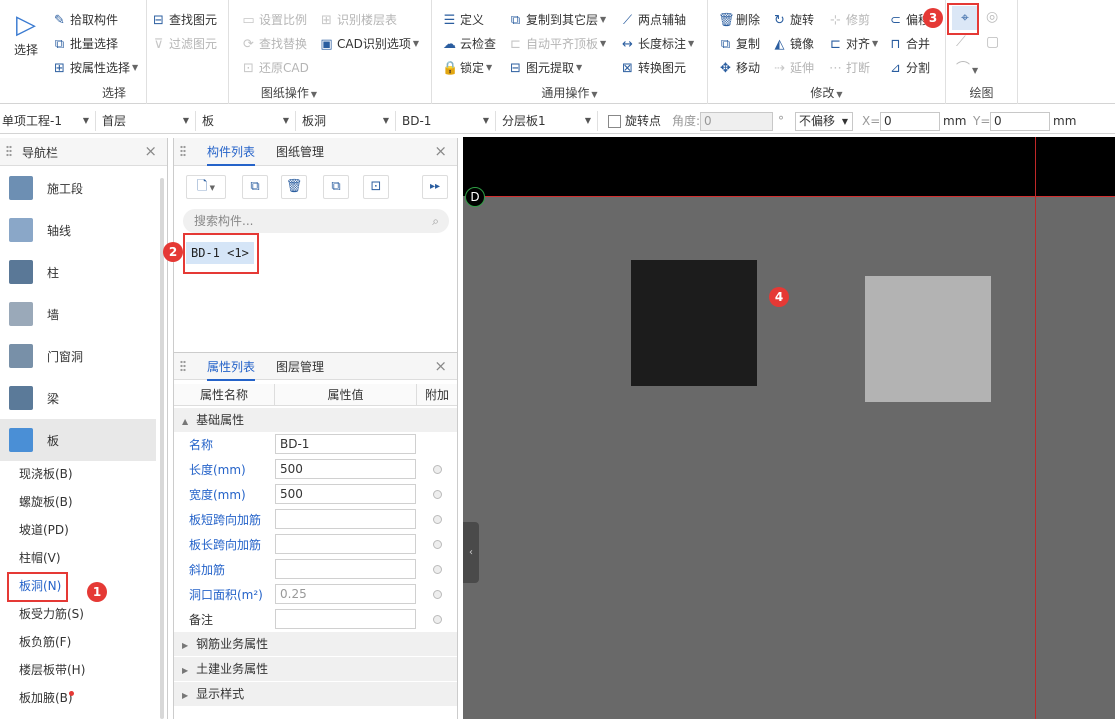 This screenshot has height=719, width=1115. What do you see at coordinates (657, 44) in the screenshot?
I see `length-dimension-button: ↔ 长度标注 ▼` at bounding box center [657, 44].